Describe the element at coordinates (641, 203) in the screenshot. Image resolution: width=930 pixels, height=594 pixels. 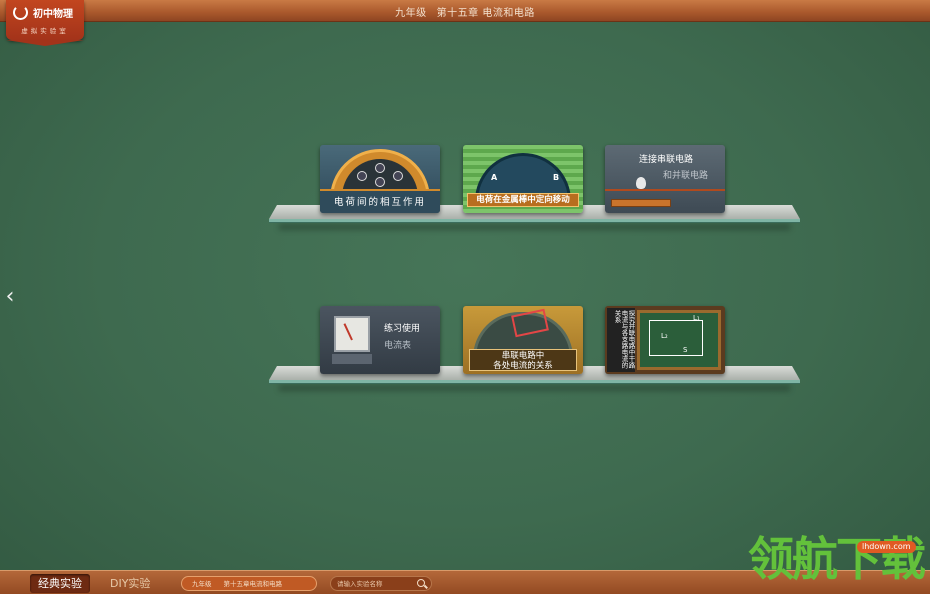
I see `circuit-board-illustration` at that location.